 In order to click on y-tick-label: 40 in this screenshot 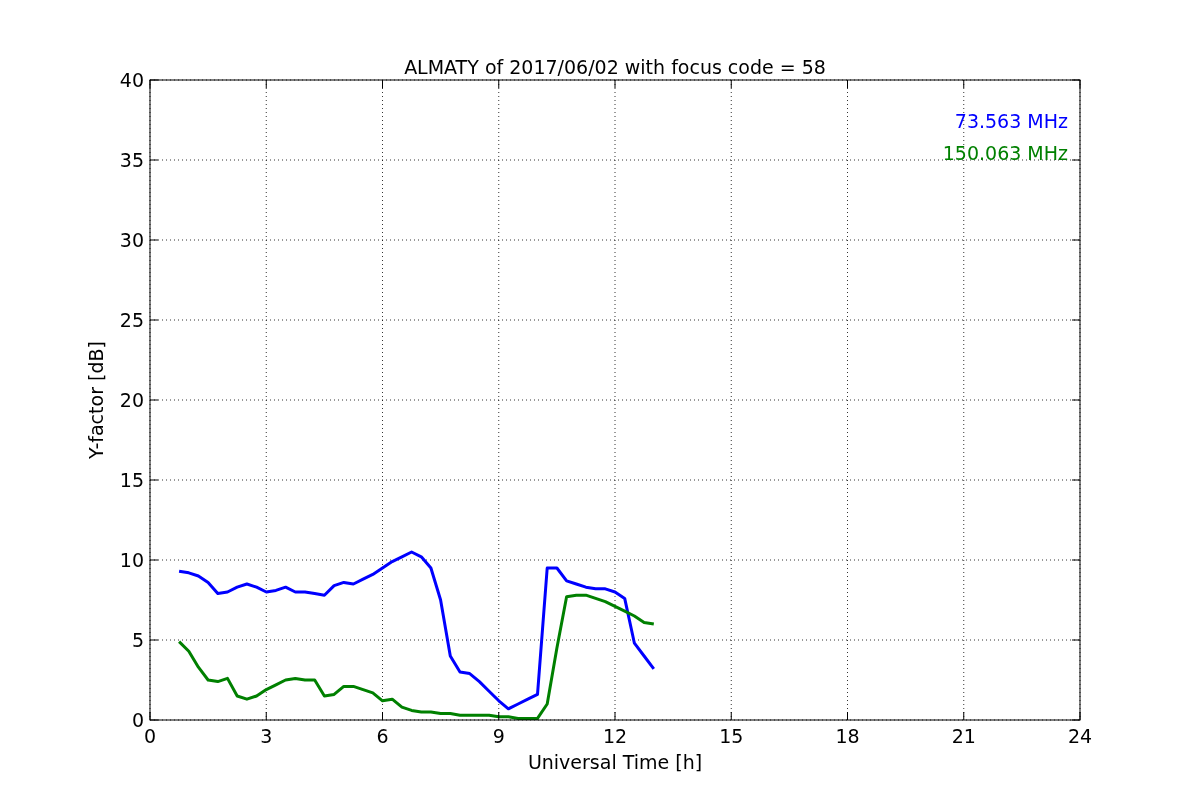, I will do `click(131, 80)`.